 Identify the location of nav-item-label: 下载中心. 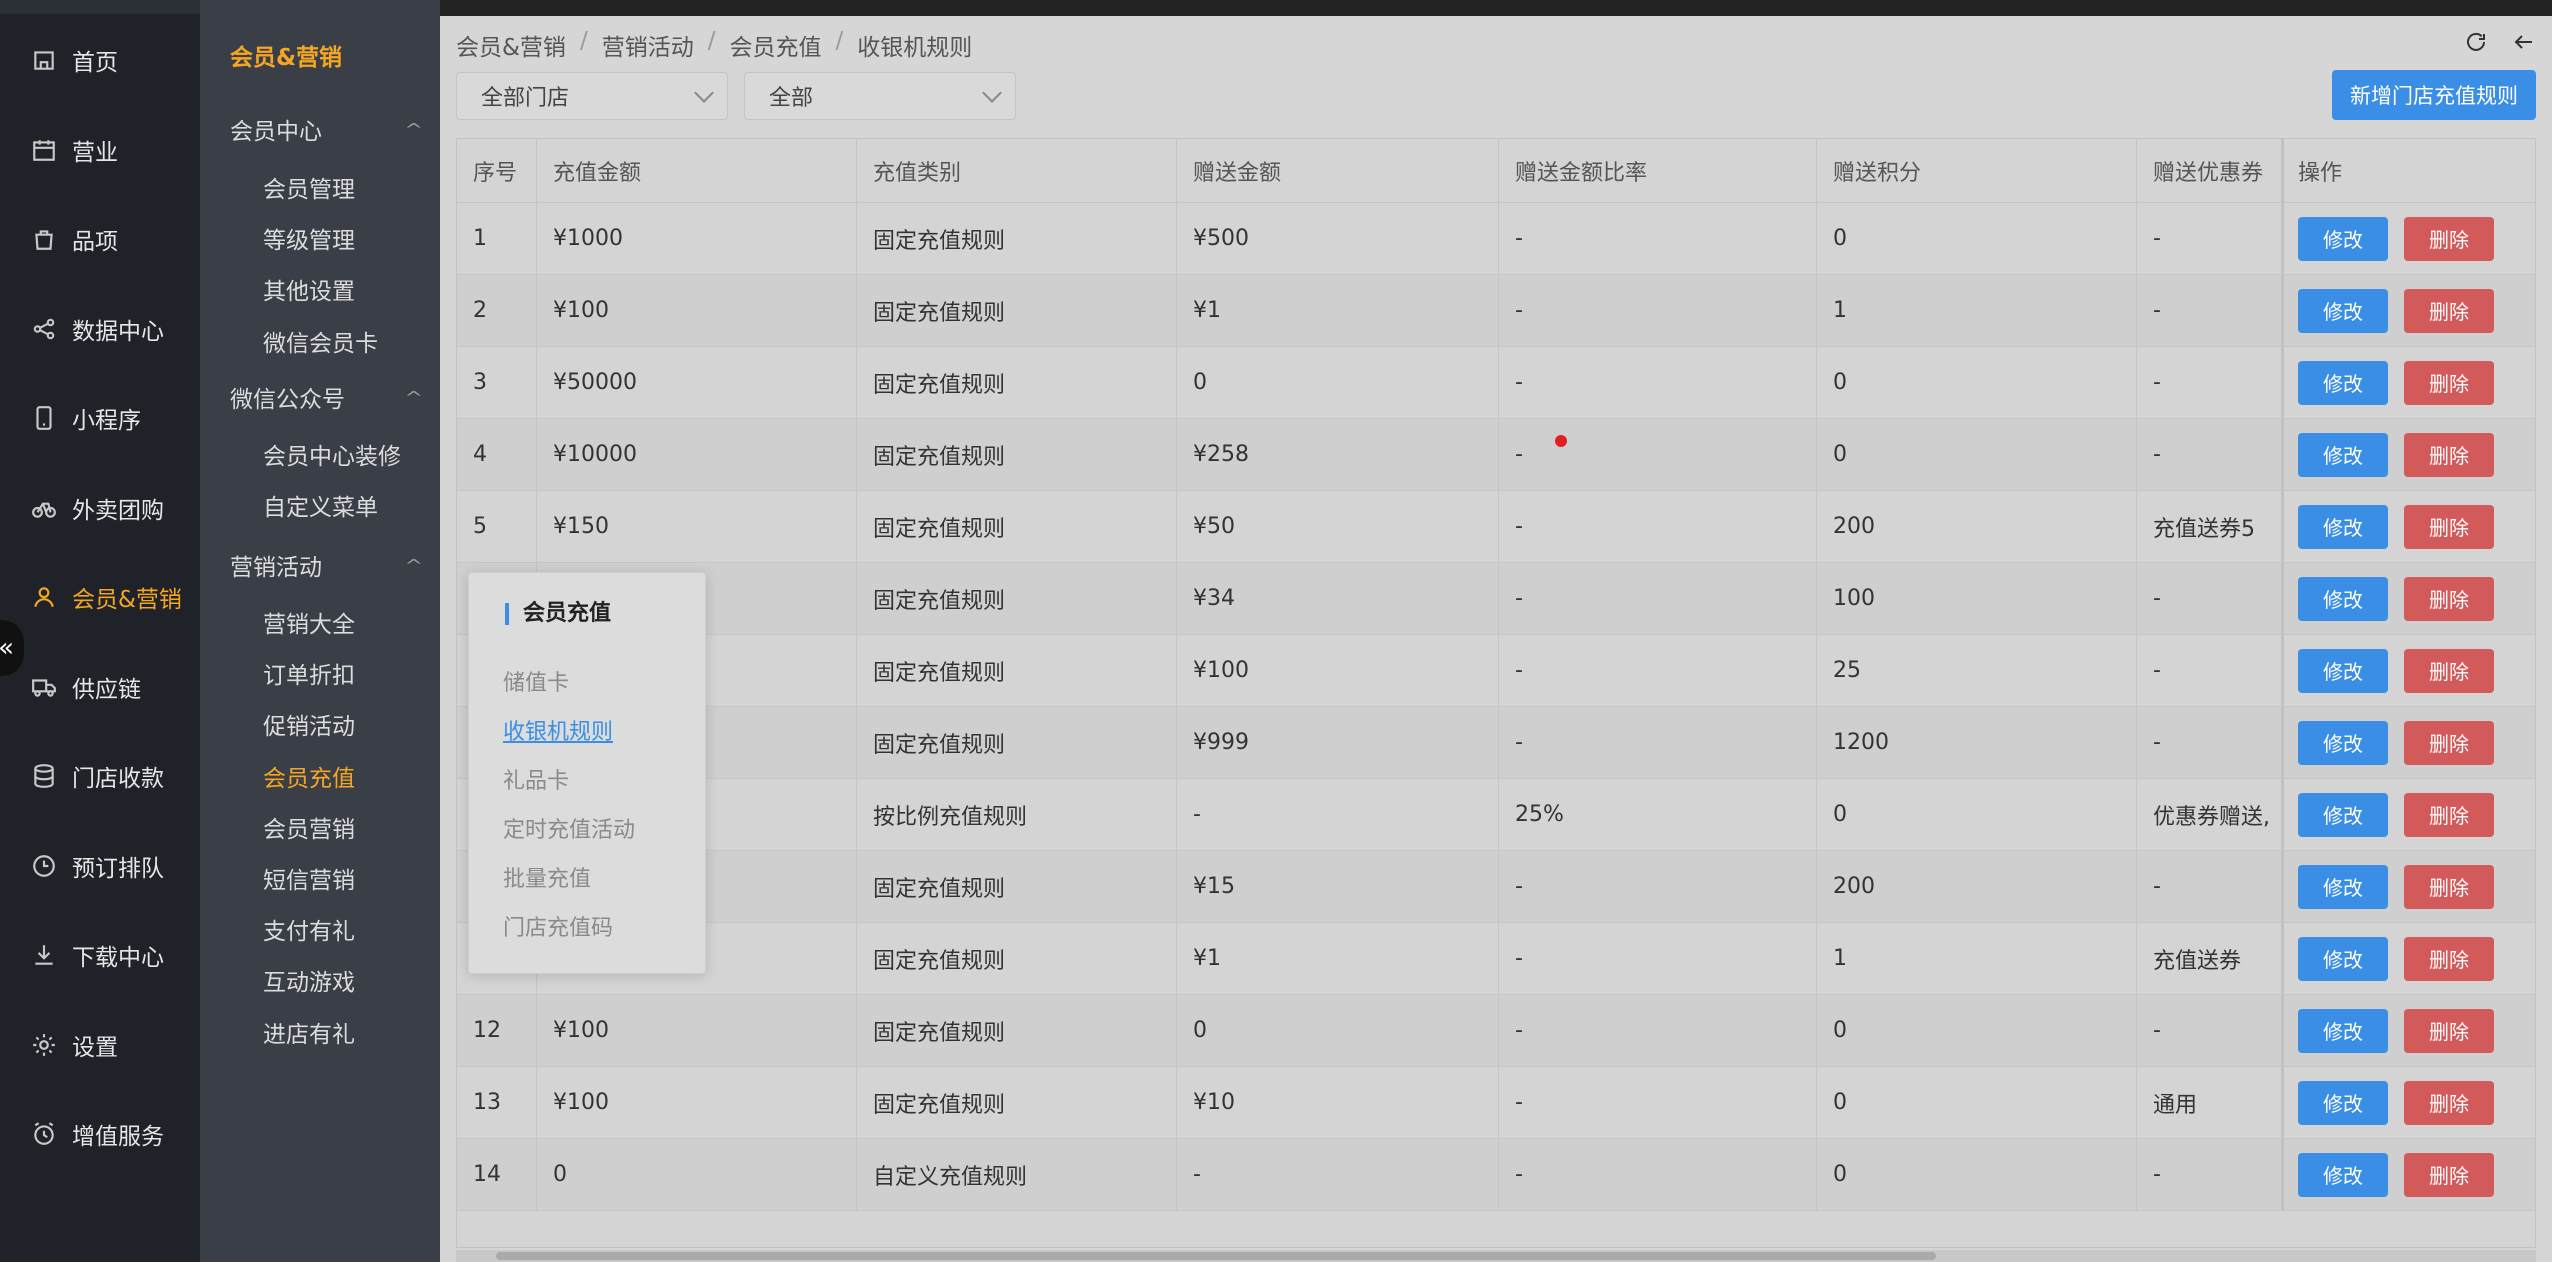
(118, 958).